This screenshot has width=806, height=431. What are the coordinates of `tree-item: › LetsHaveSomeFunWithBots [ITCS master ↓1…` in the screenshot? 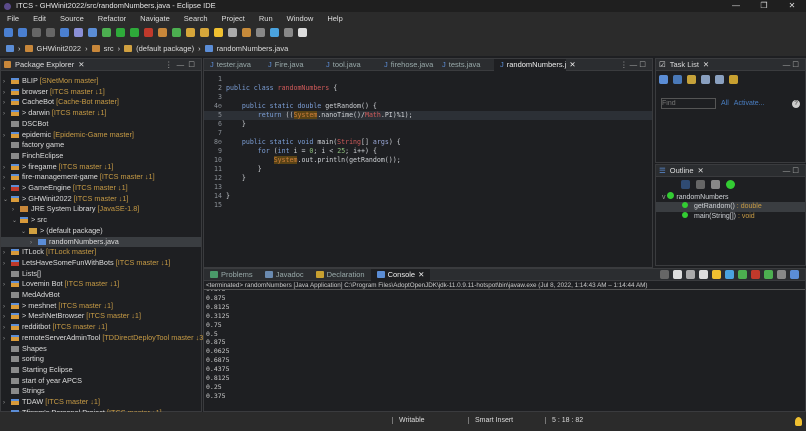 It's located at (85, 263).